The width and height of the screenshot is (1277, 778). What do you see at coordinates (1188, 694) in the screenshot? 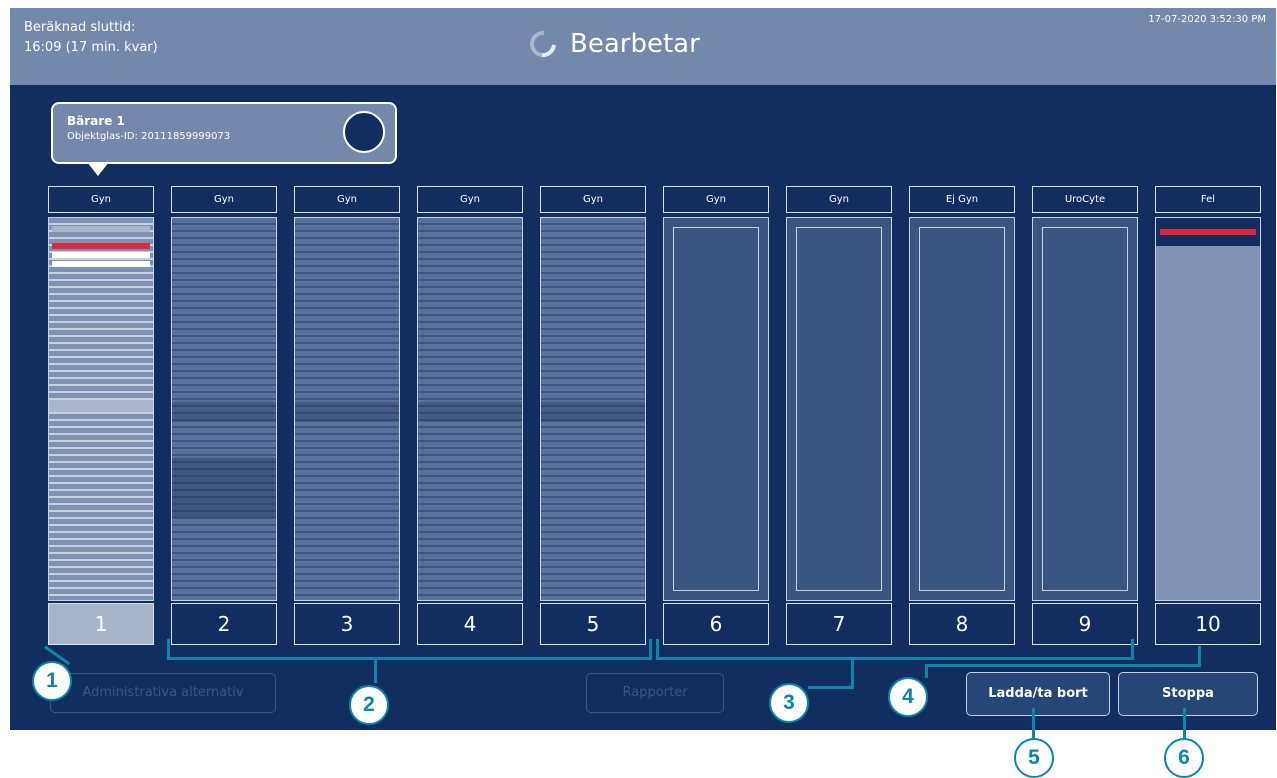
I see `stop-button: Stoppa` at bounding box center [1188, 694].